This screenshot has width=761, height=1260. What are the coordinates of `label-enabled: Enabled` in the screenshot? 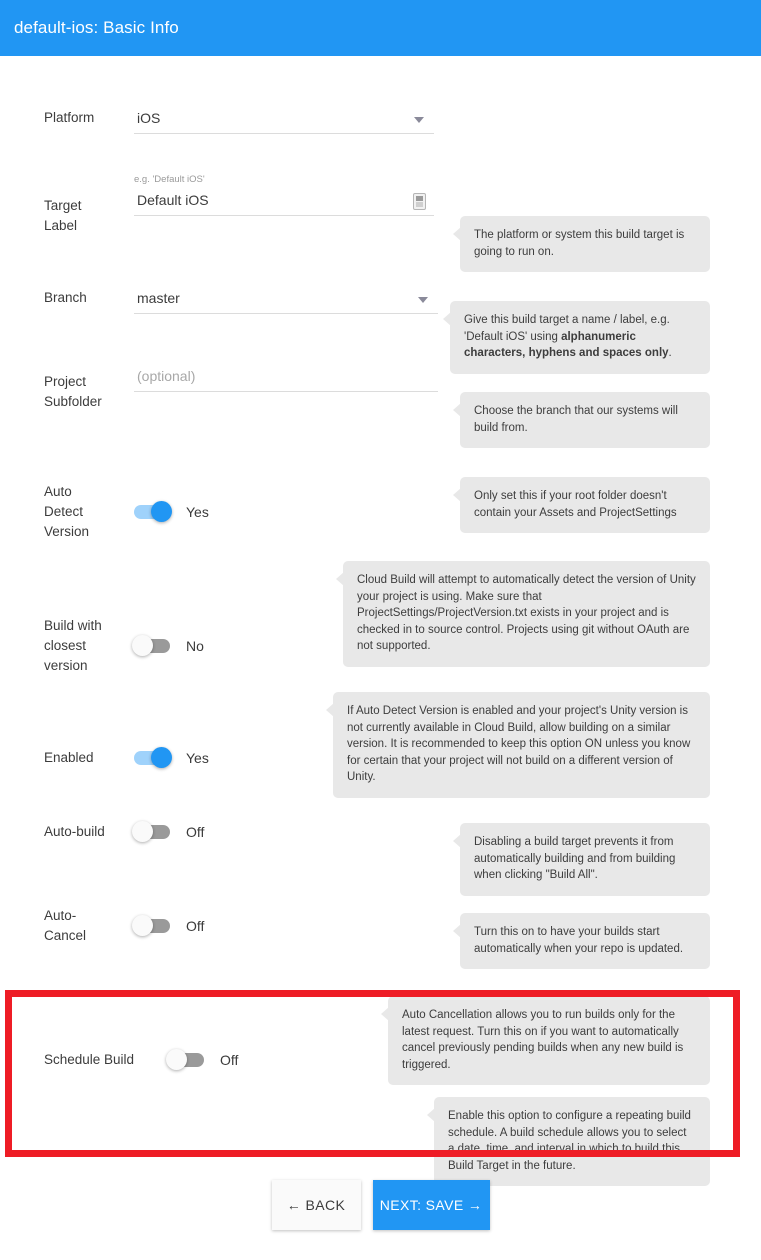 It's located at (69, 757).